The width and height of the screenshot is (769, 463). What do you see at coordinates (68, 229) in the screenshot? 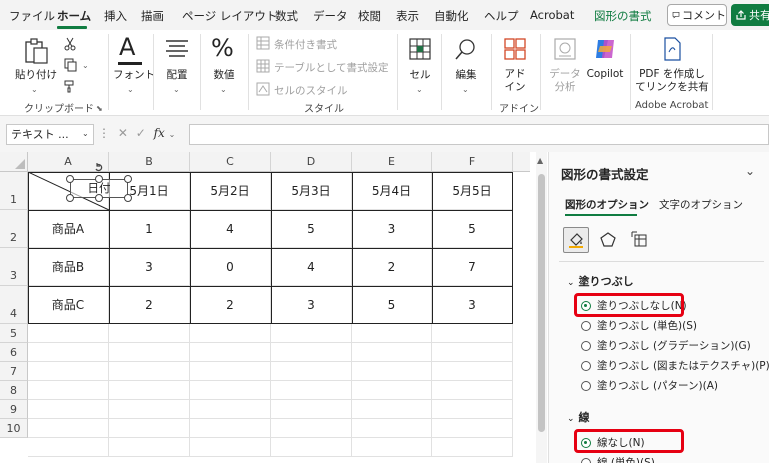
I see `cell: 商品A` at bounding box center [68, 229].